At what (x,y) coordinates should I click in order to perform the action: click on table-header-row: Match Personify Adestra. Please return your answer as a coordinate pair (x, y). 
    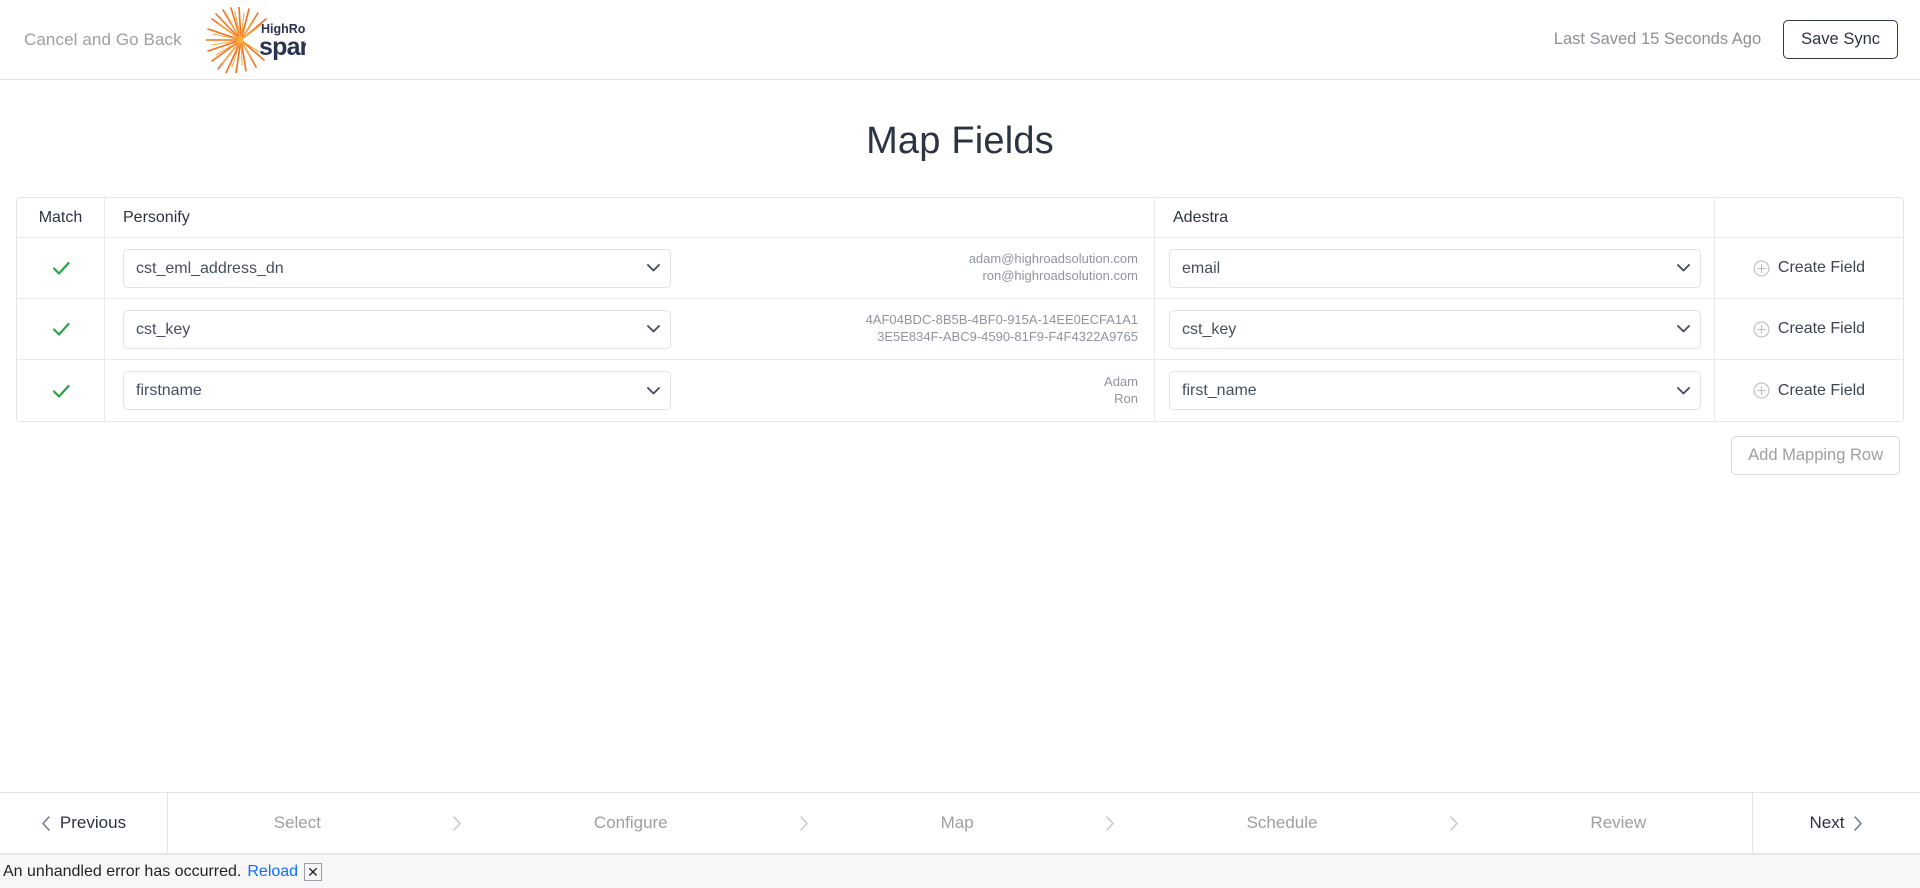
    Looking at the image, I should click on (960, 218).